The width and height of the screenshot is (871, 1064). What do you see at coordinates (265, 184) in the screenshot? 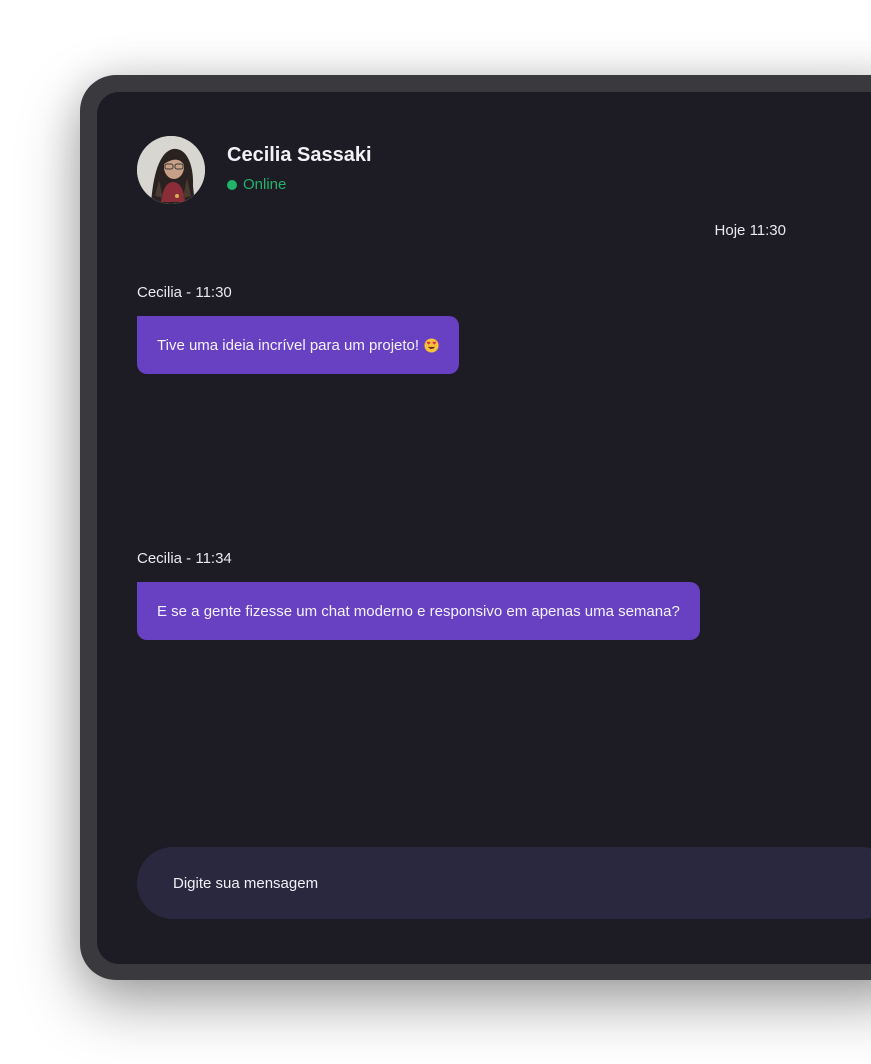
I see `online-status-label: Online` at bounding box center [265, 184].